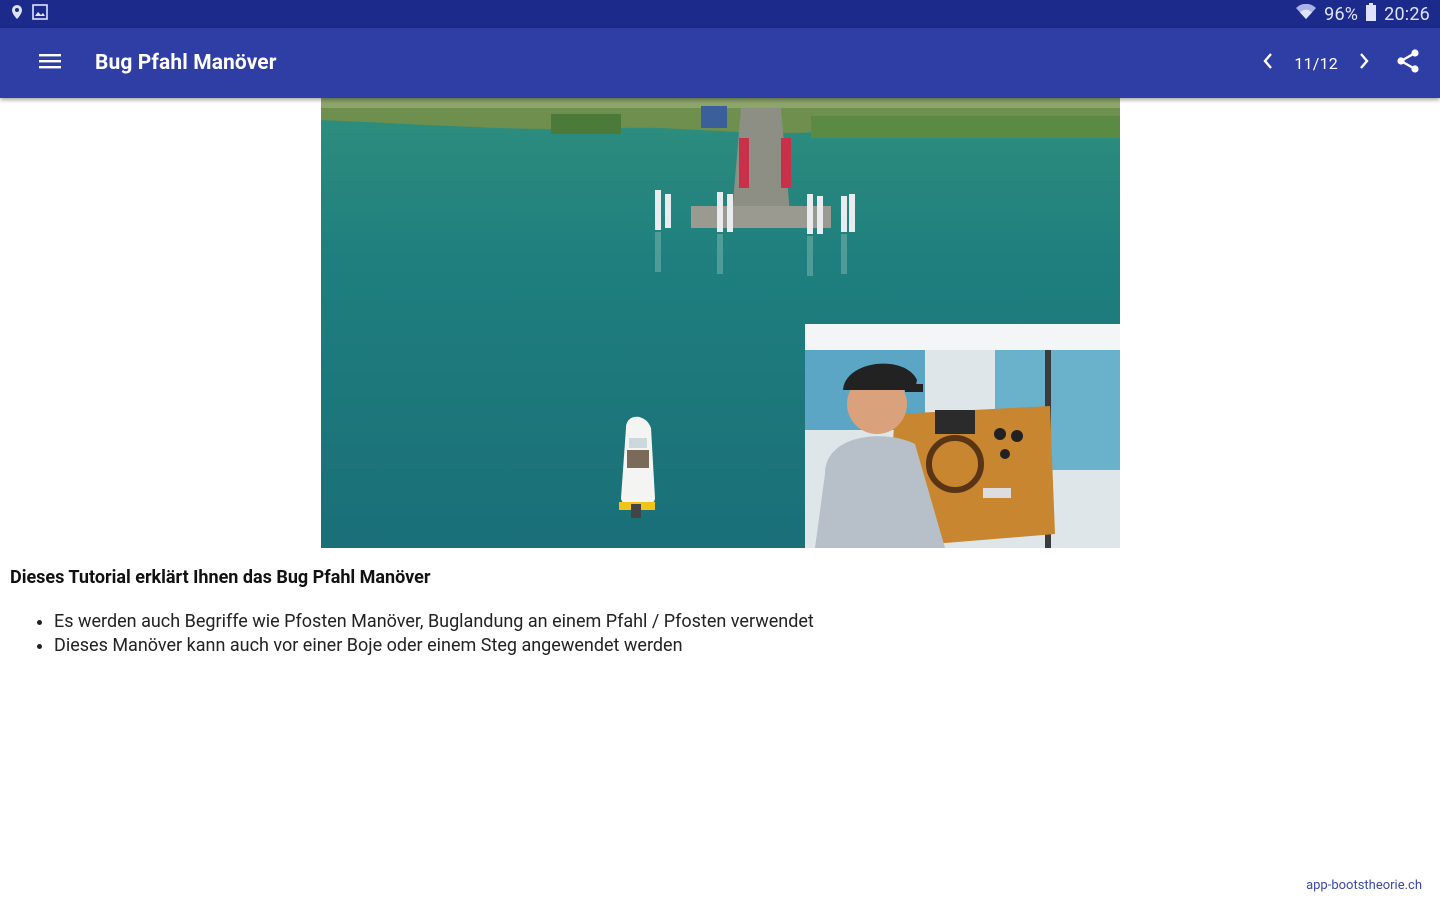  I want to click on share-icon, so click(1408, 63).